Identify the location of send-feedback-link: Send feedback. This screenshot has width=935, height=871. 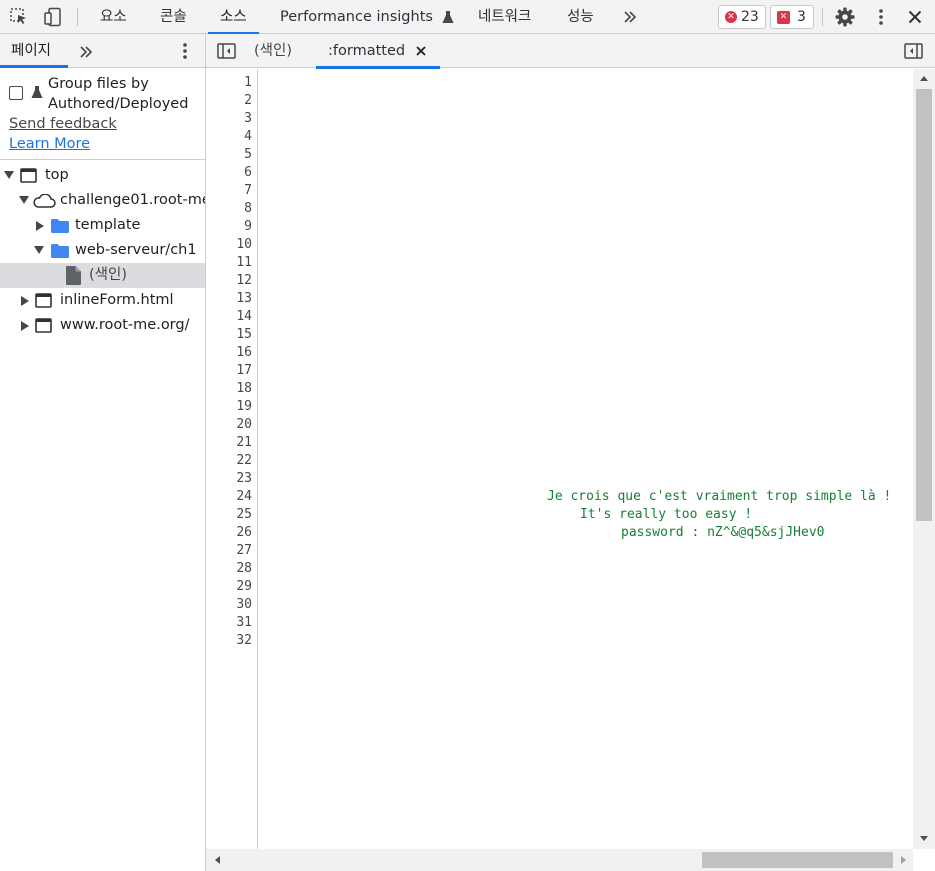
(63, 124).